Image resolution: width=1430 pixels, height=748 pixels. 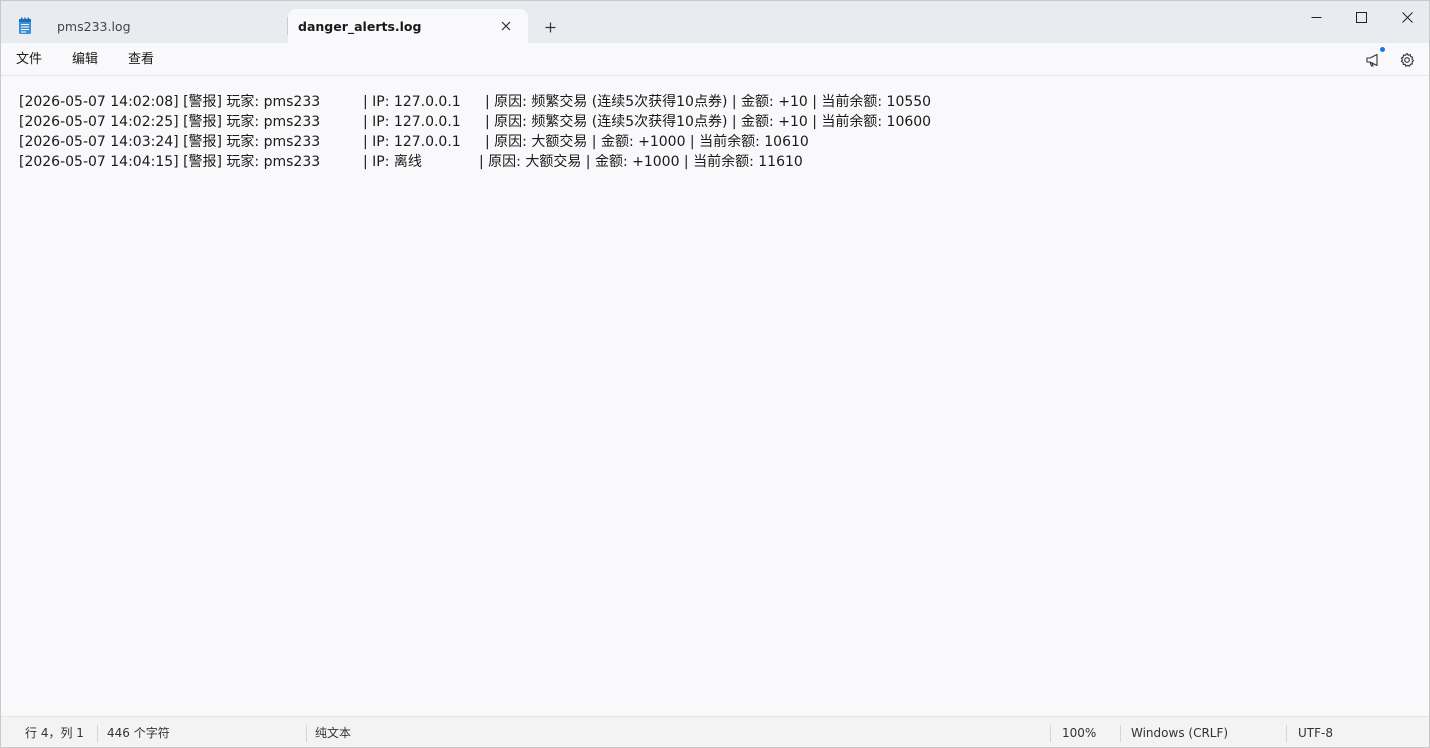 What do you see at coordinates (25, 26) in the screenshot?
I see `notepad-icon` at bounding box center [25, 26].